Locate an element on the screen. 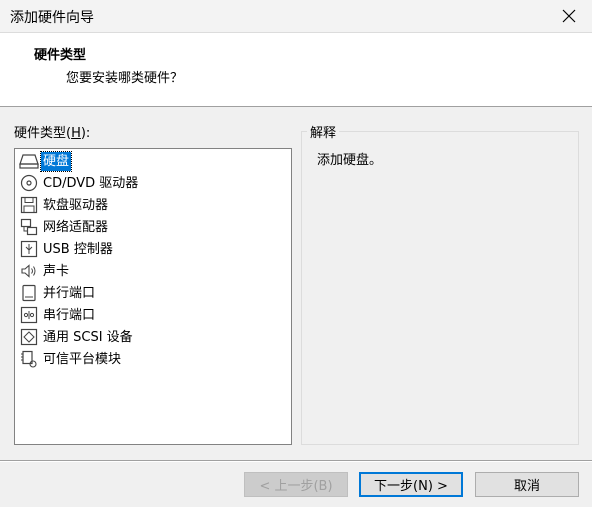 This screenshot has width=592, height=507. close-icon is located at coordinates (569, 16).